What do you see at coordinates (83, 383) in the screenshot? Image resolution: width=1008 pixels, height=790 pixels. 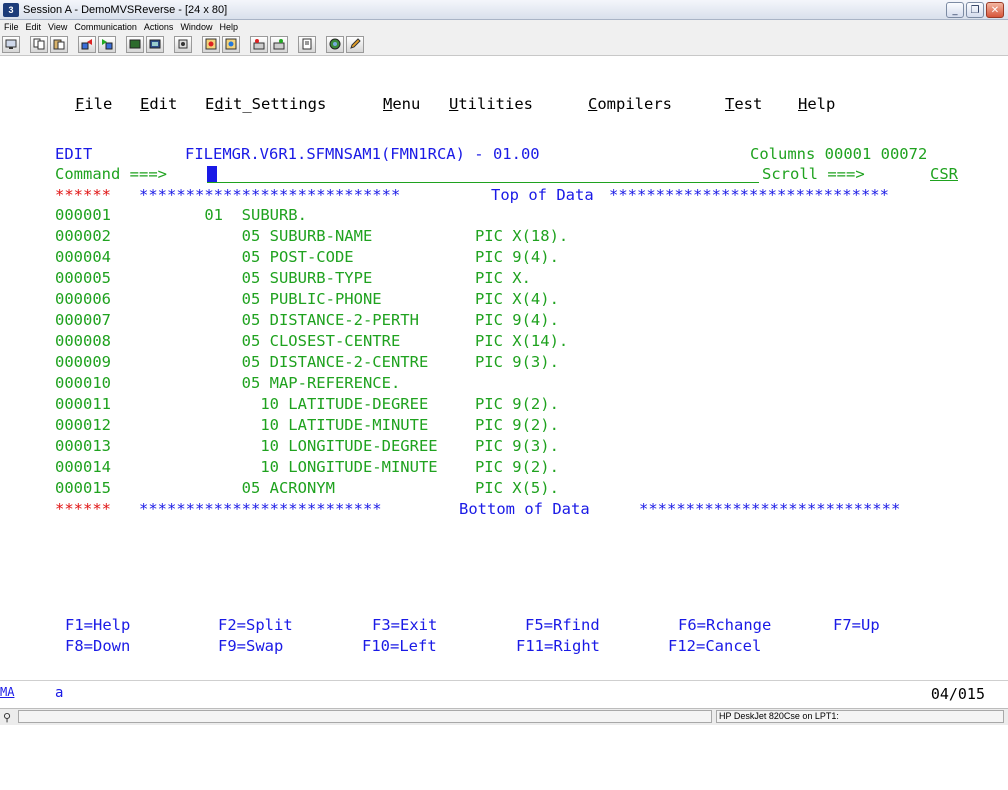 I see `line-number: 000010` at bounding box center [83, 383].